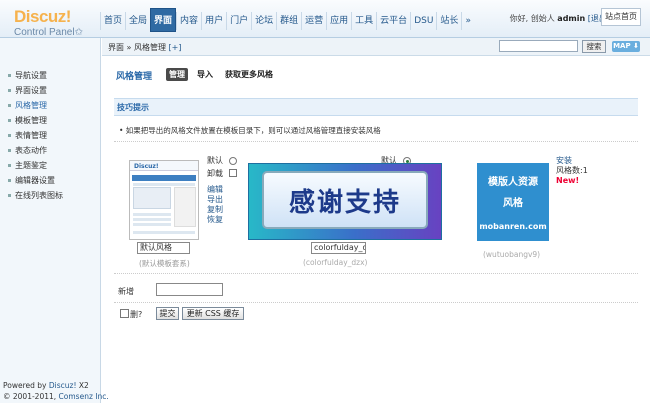 The image size is (650, 403). What do you see at coordinates (134, 77) in the screenshot?
I see `page-title: 风格管理` at bounding box center [134, 77].